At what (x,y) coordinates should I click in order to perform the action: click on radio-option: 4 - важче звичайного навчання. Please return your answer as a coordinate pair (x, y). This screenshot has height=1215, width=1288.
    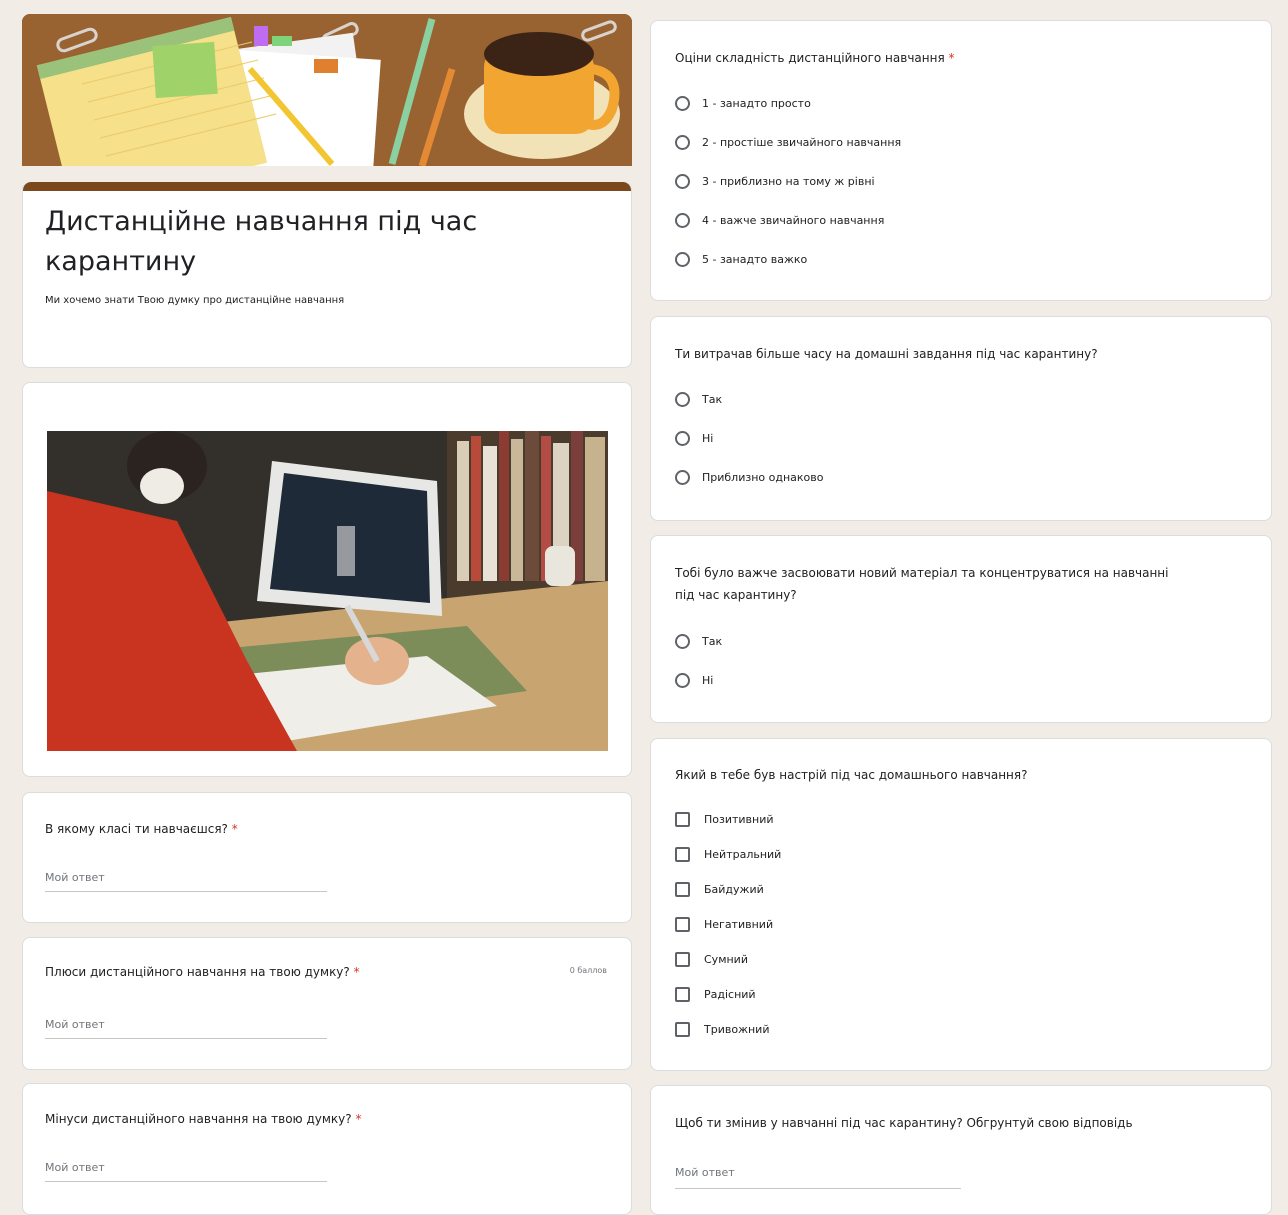
    Looking at the image, I should click on (779, 220).